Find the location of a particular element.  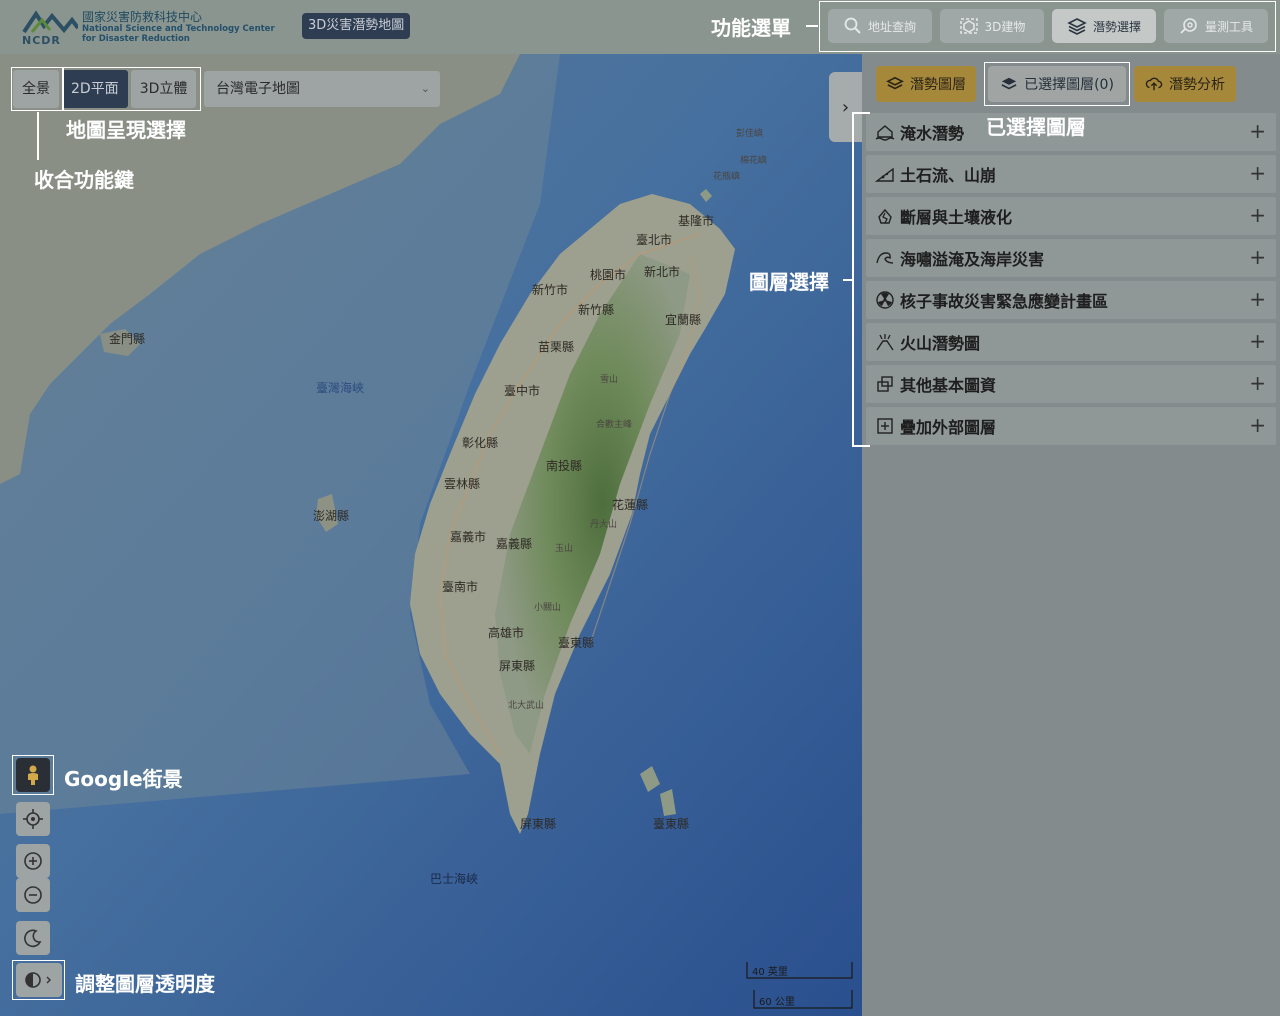

fault-icon is located at coordinates (885, 216).